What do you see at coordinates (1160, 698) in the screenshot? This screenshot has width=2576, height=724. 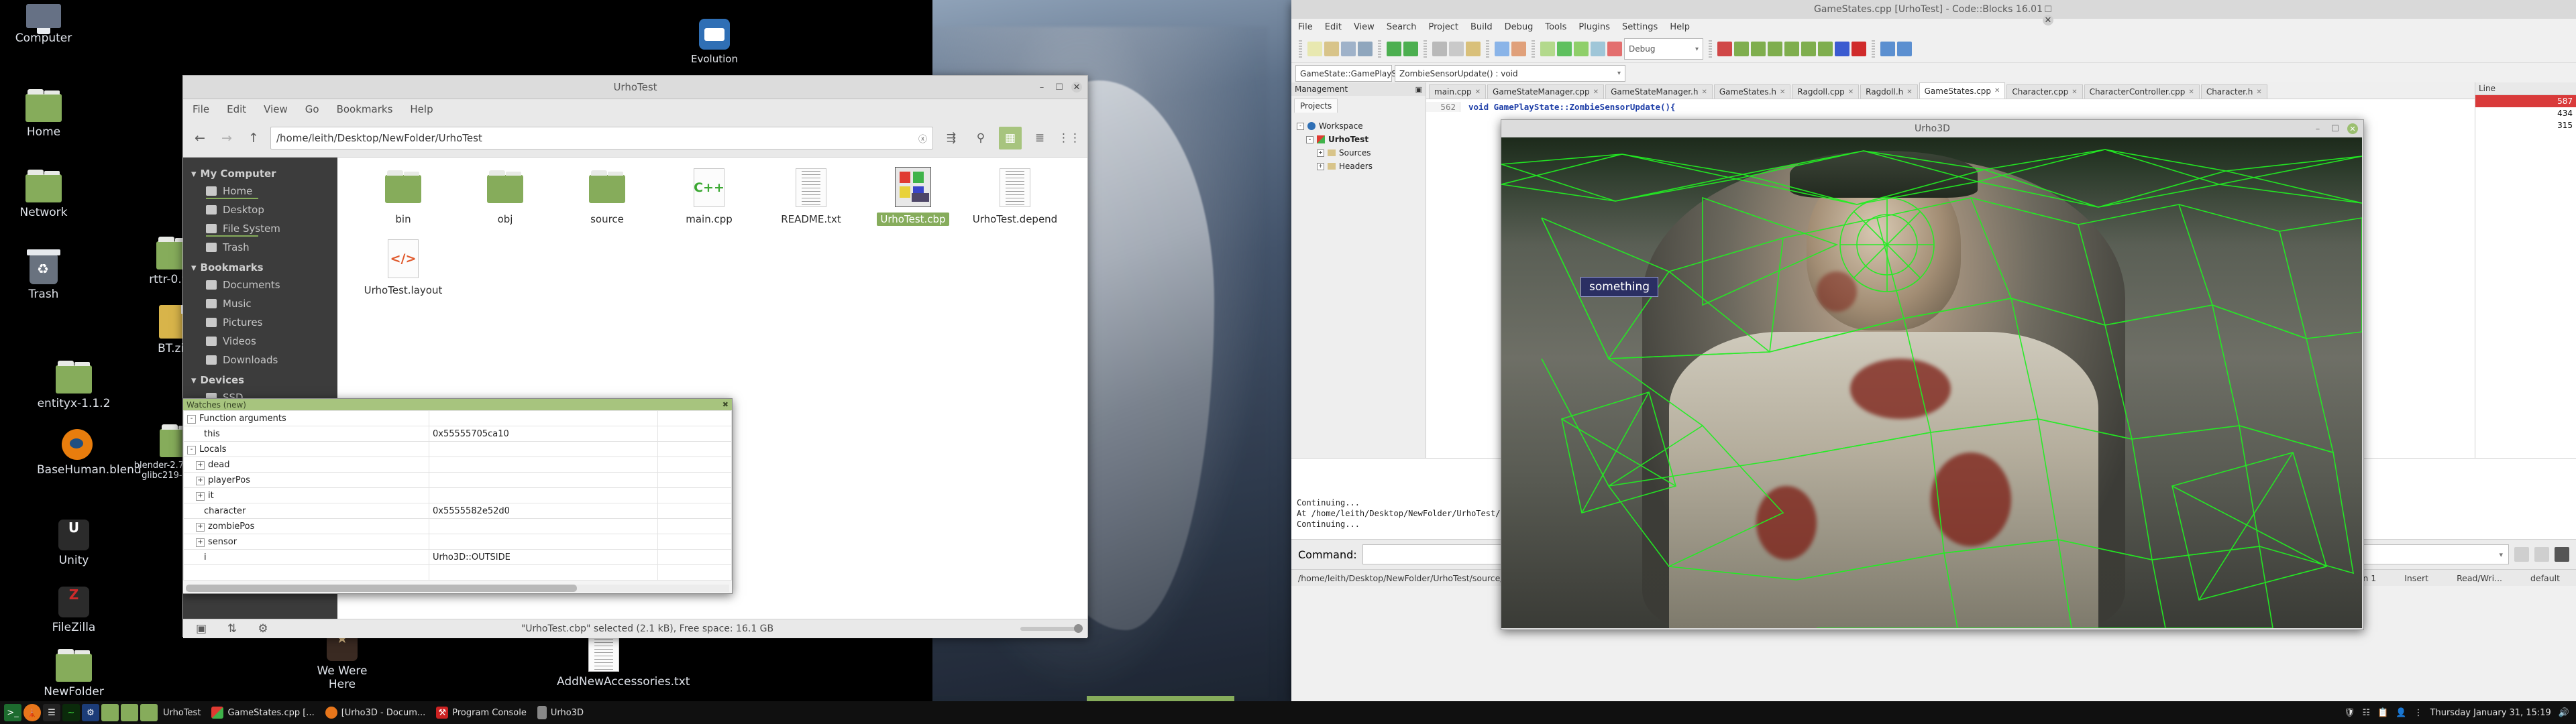 I see `desktop-pager-strip` at bounding box center [1160, 698].